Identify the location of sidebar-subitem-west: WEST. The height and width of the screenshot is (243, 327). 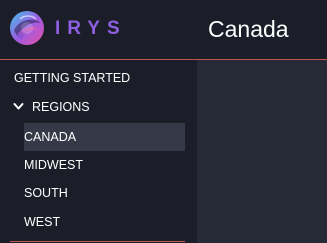
(104, 222).